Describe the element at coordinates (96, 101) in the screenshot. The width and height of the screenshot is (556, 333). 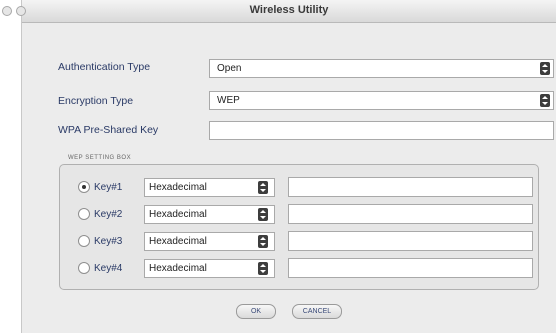
I see `encryption-type-label: Encryption Type` at that location.